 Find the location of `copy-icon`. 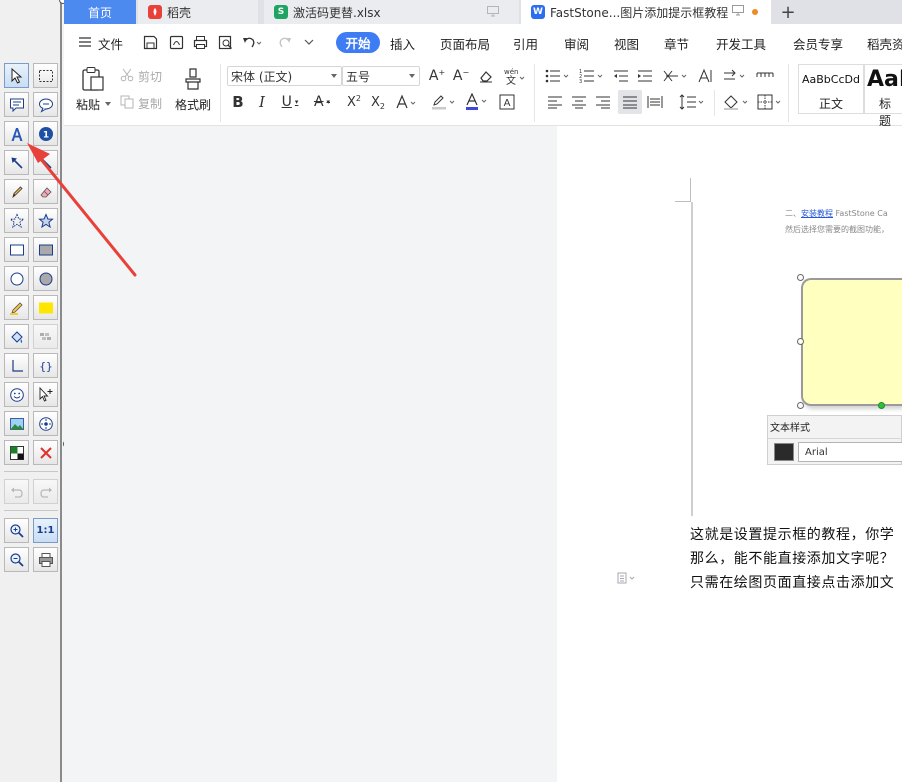

copy-icon is located at coordinates (127, 102).